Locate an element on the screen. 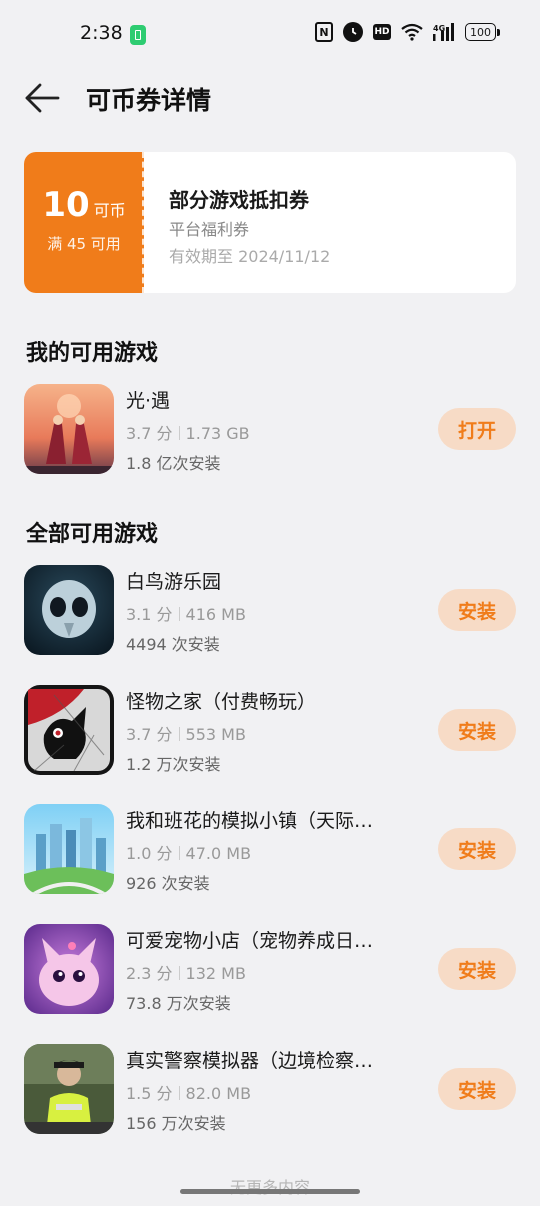 Image resolution: width=540 pixels, height=1206 pixels. battery-saver-icon is located at coordinates (138, 35).